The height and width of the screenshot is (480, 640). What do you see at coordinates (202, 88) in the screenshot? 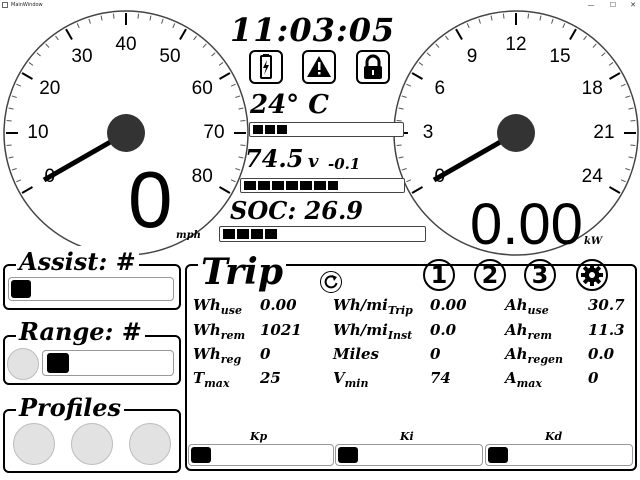
I see `speed-tick-label: 60` at bounding box center [202, 88].